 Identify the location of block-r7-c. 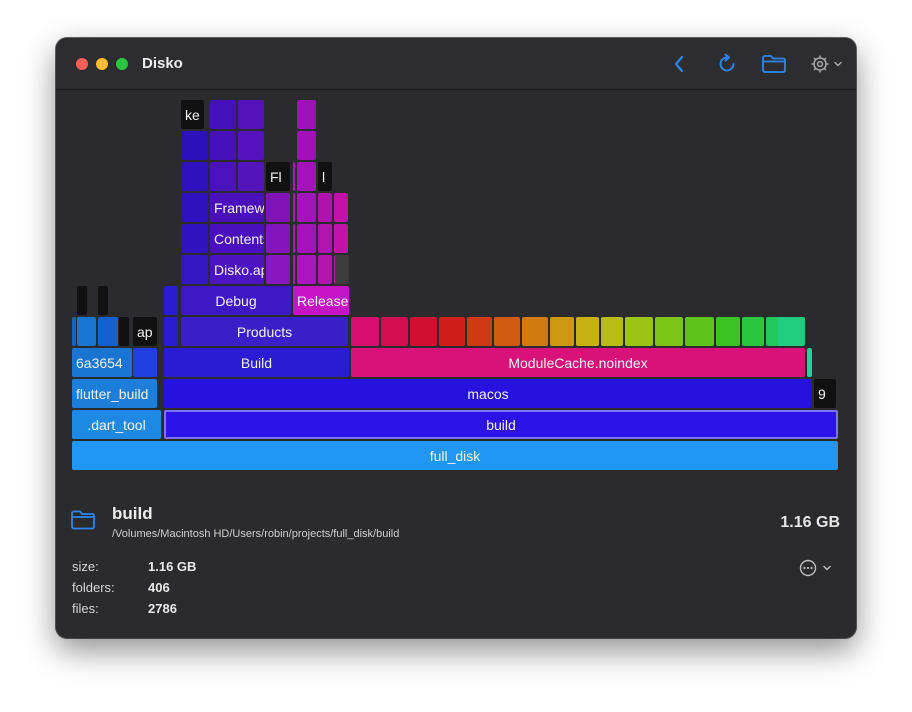
(278, 269).